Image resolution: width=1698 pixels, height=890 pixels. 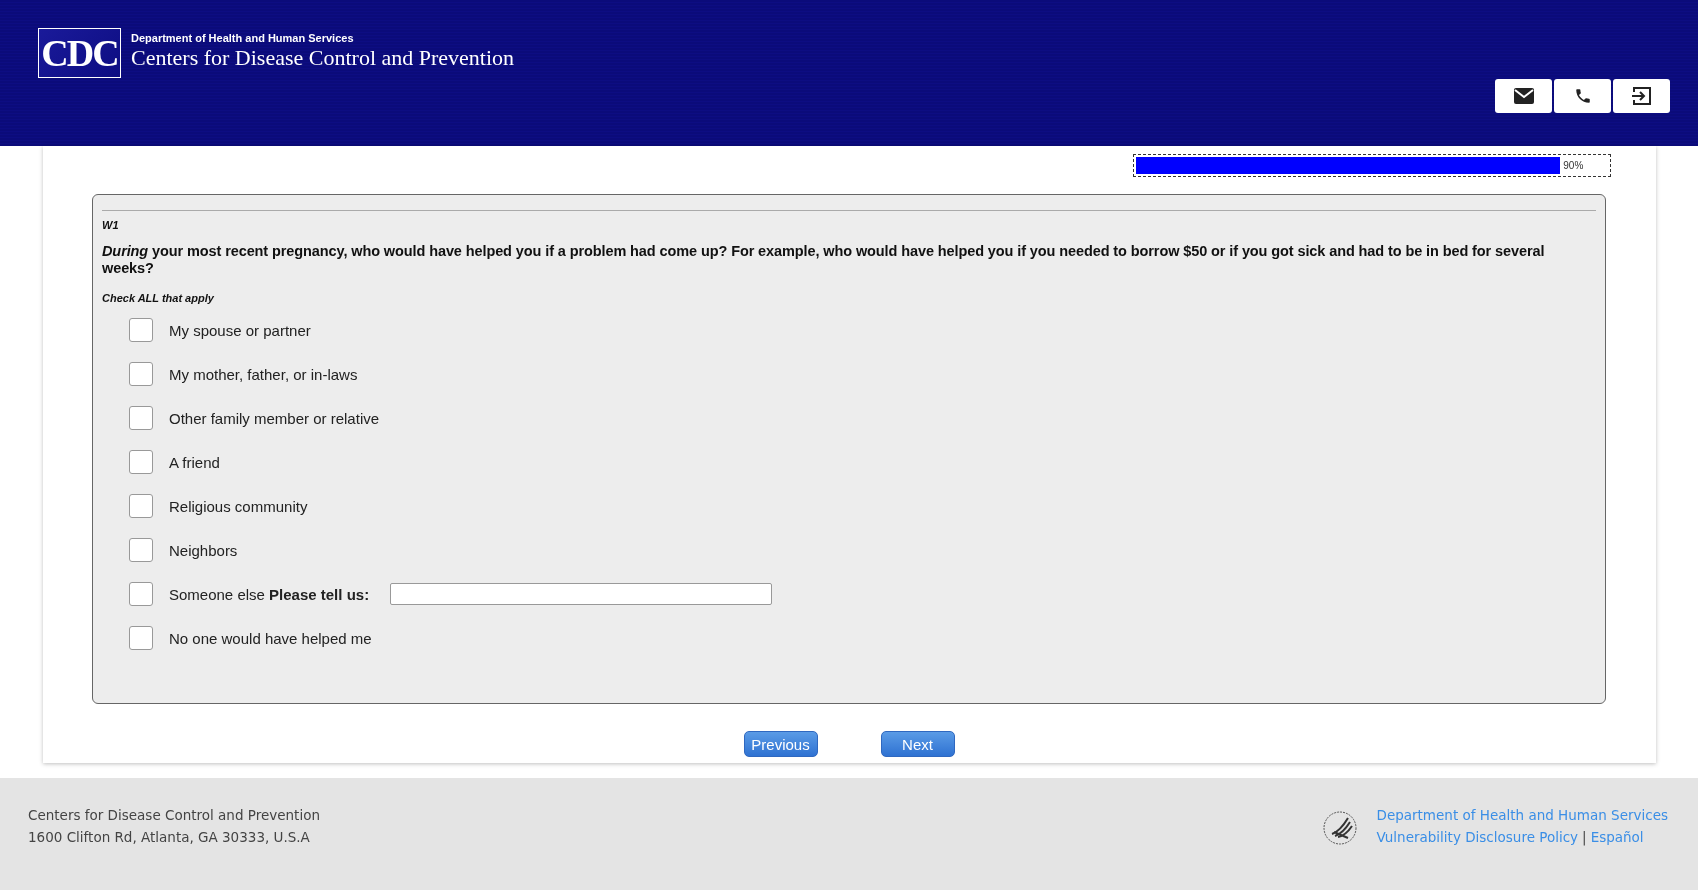 I want to click on question-id: W1, so click(x=111, y=225).